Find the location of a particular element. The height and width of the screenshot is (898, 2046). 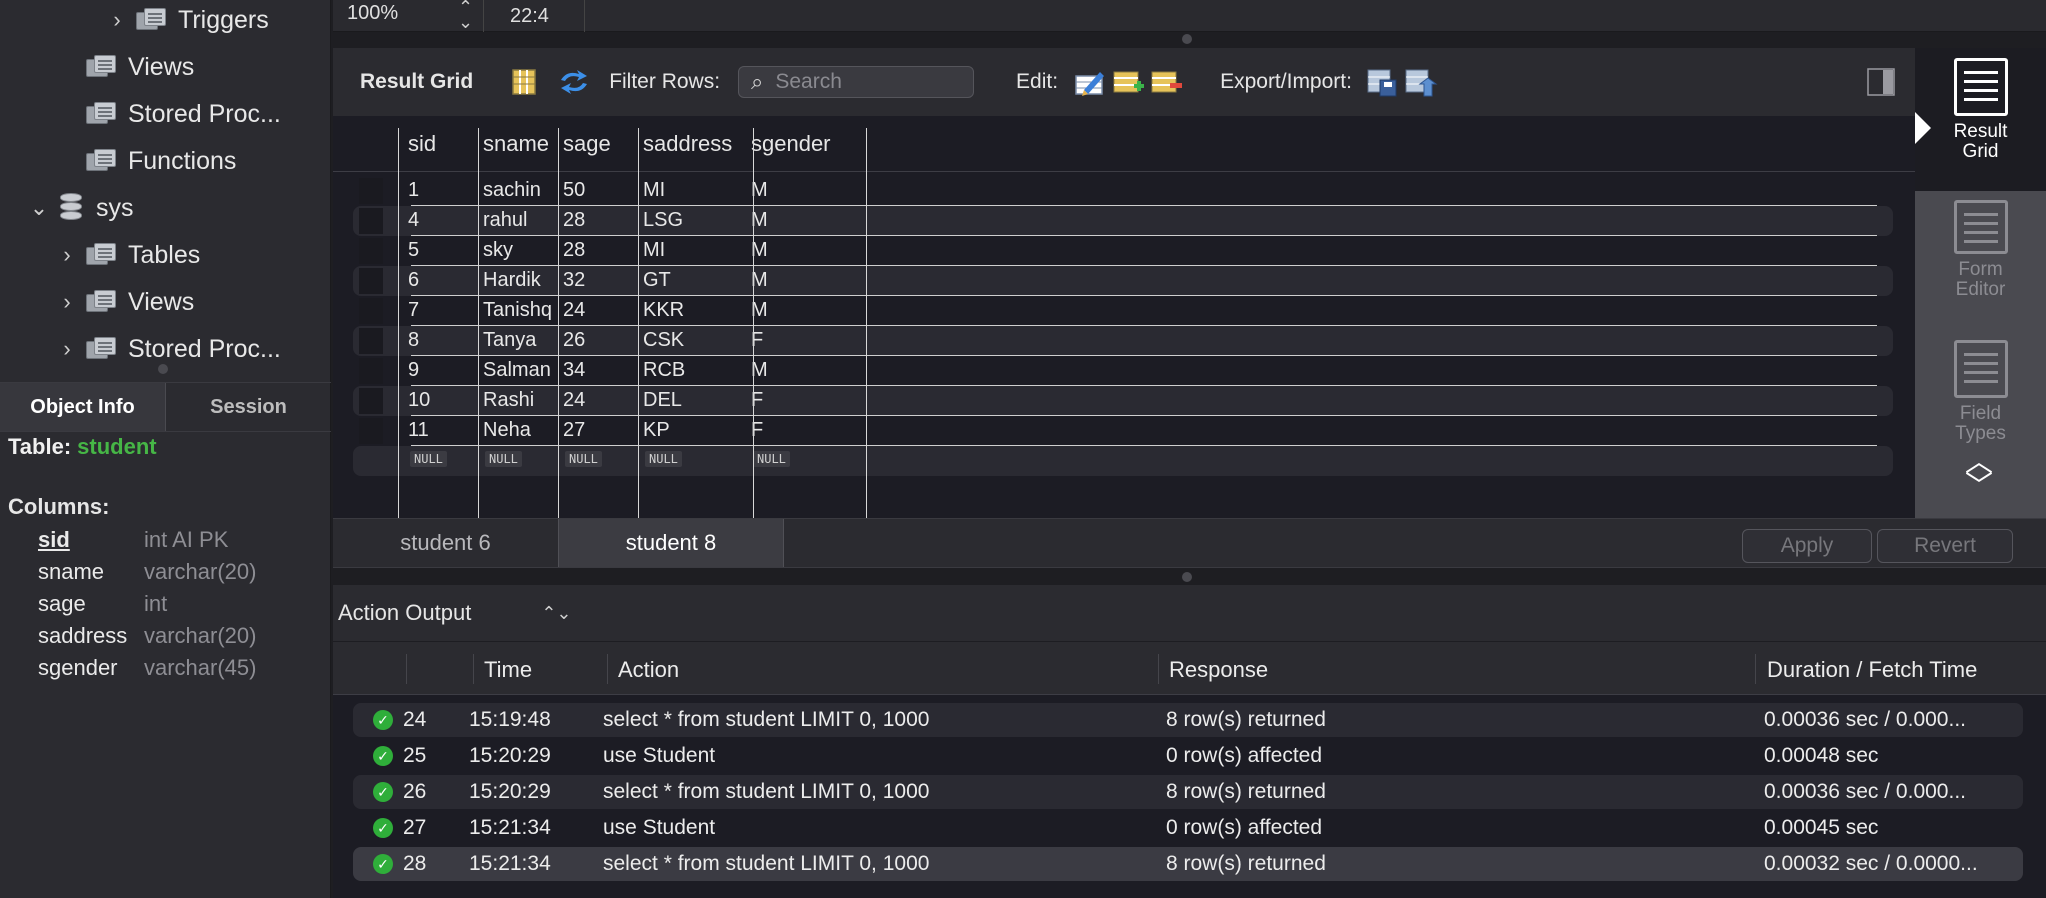

revert-button: Revert is located at coordinates (1945, 546).